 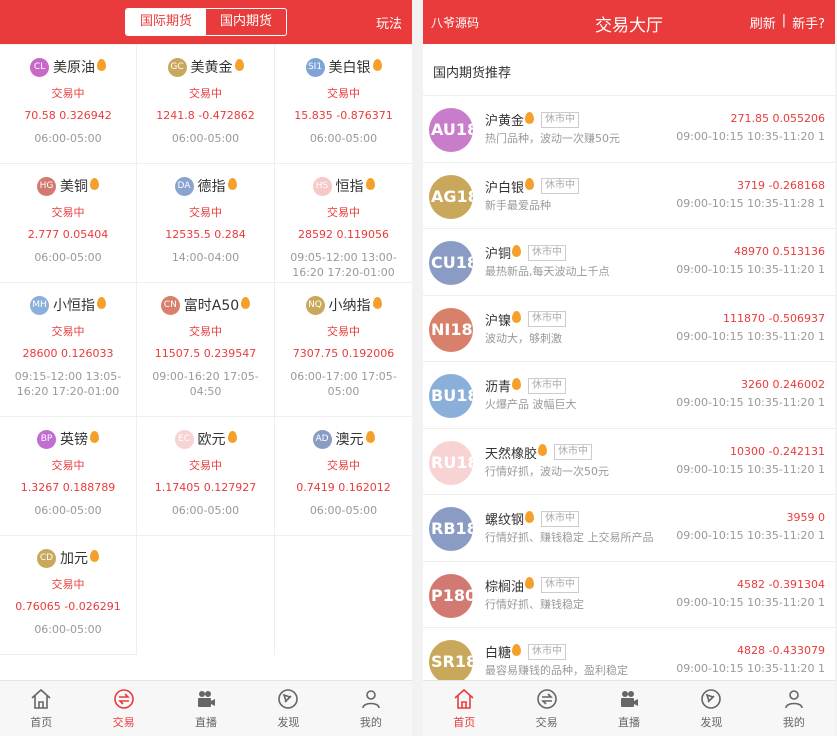 What do you see at coordinates (315, 305) in the screenshot?
I see `commodity-badge-icon: NQ` at bounding box center [315, 305].